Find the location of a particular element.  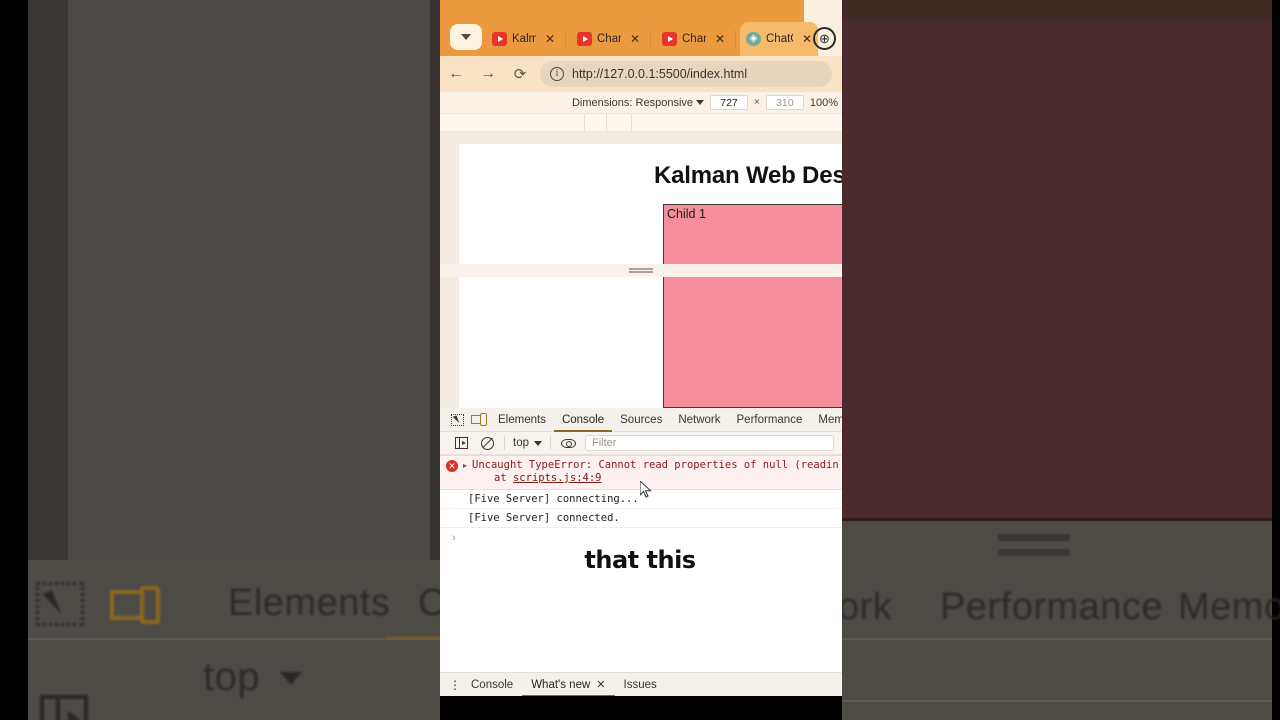

drawer-tab-close-icon: ✕ is located at coordinates (600, 685).